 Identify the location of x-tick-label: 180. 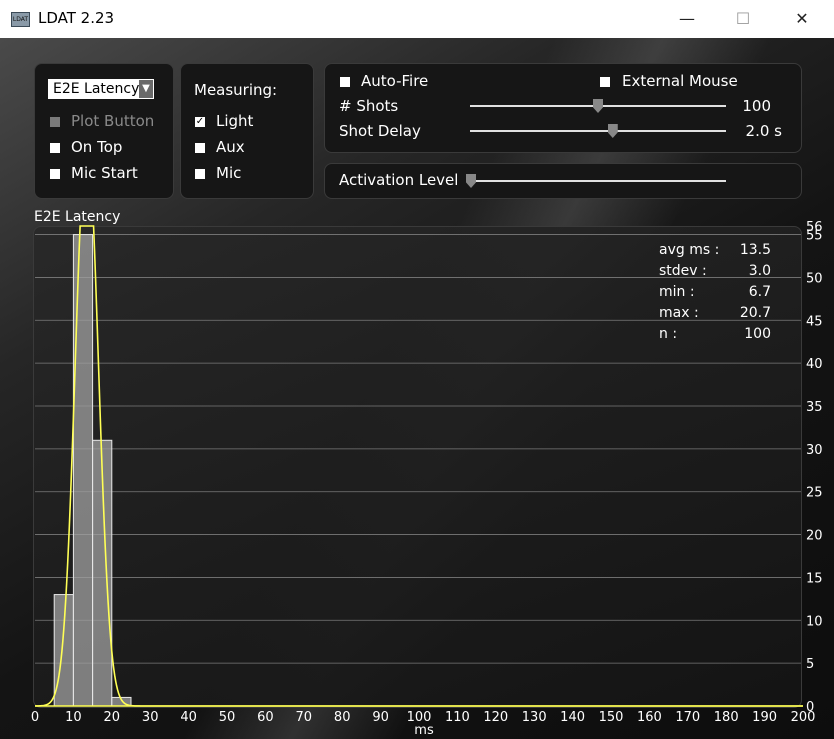
(726, 717).